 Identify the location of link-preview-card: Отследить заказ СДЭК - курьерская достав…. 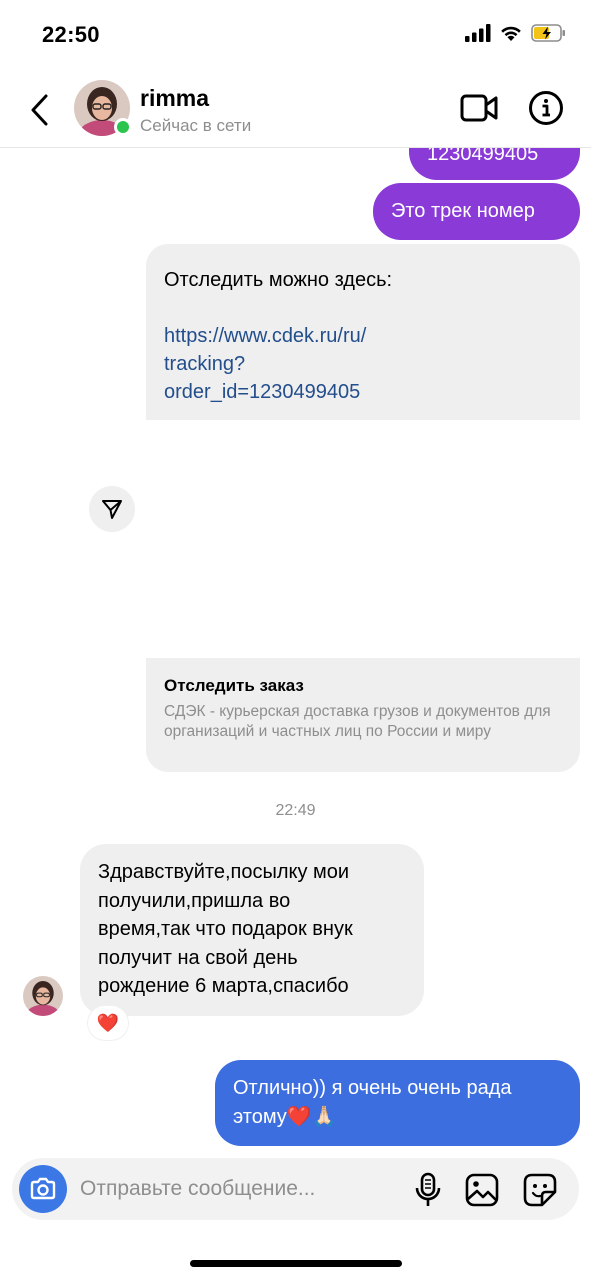
(363, 715).